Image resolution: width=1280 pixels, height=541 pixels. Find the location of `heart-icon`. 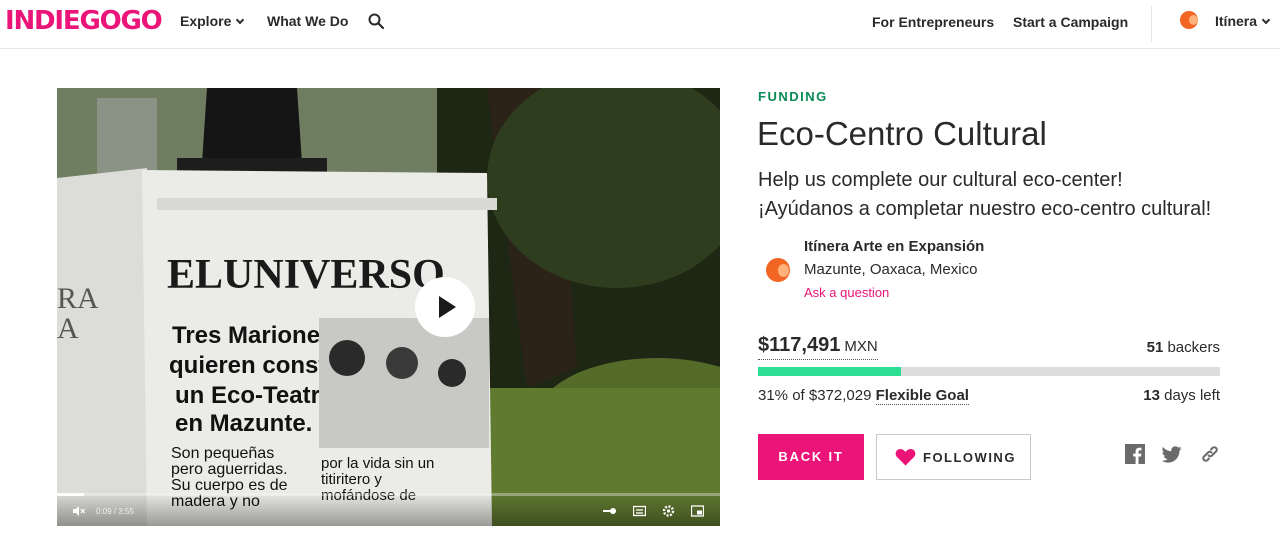

heart-icon is located at coordinates (905, 457).